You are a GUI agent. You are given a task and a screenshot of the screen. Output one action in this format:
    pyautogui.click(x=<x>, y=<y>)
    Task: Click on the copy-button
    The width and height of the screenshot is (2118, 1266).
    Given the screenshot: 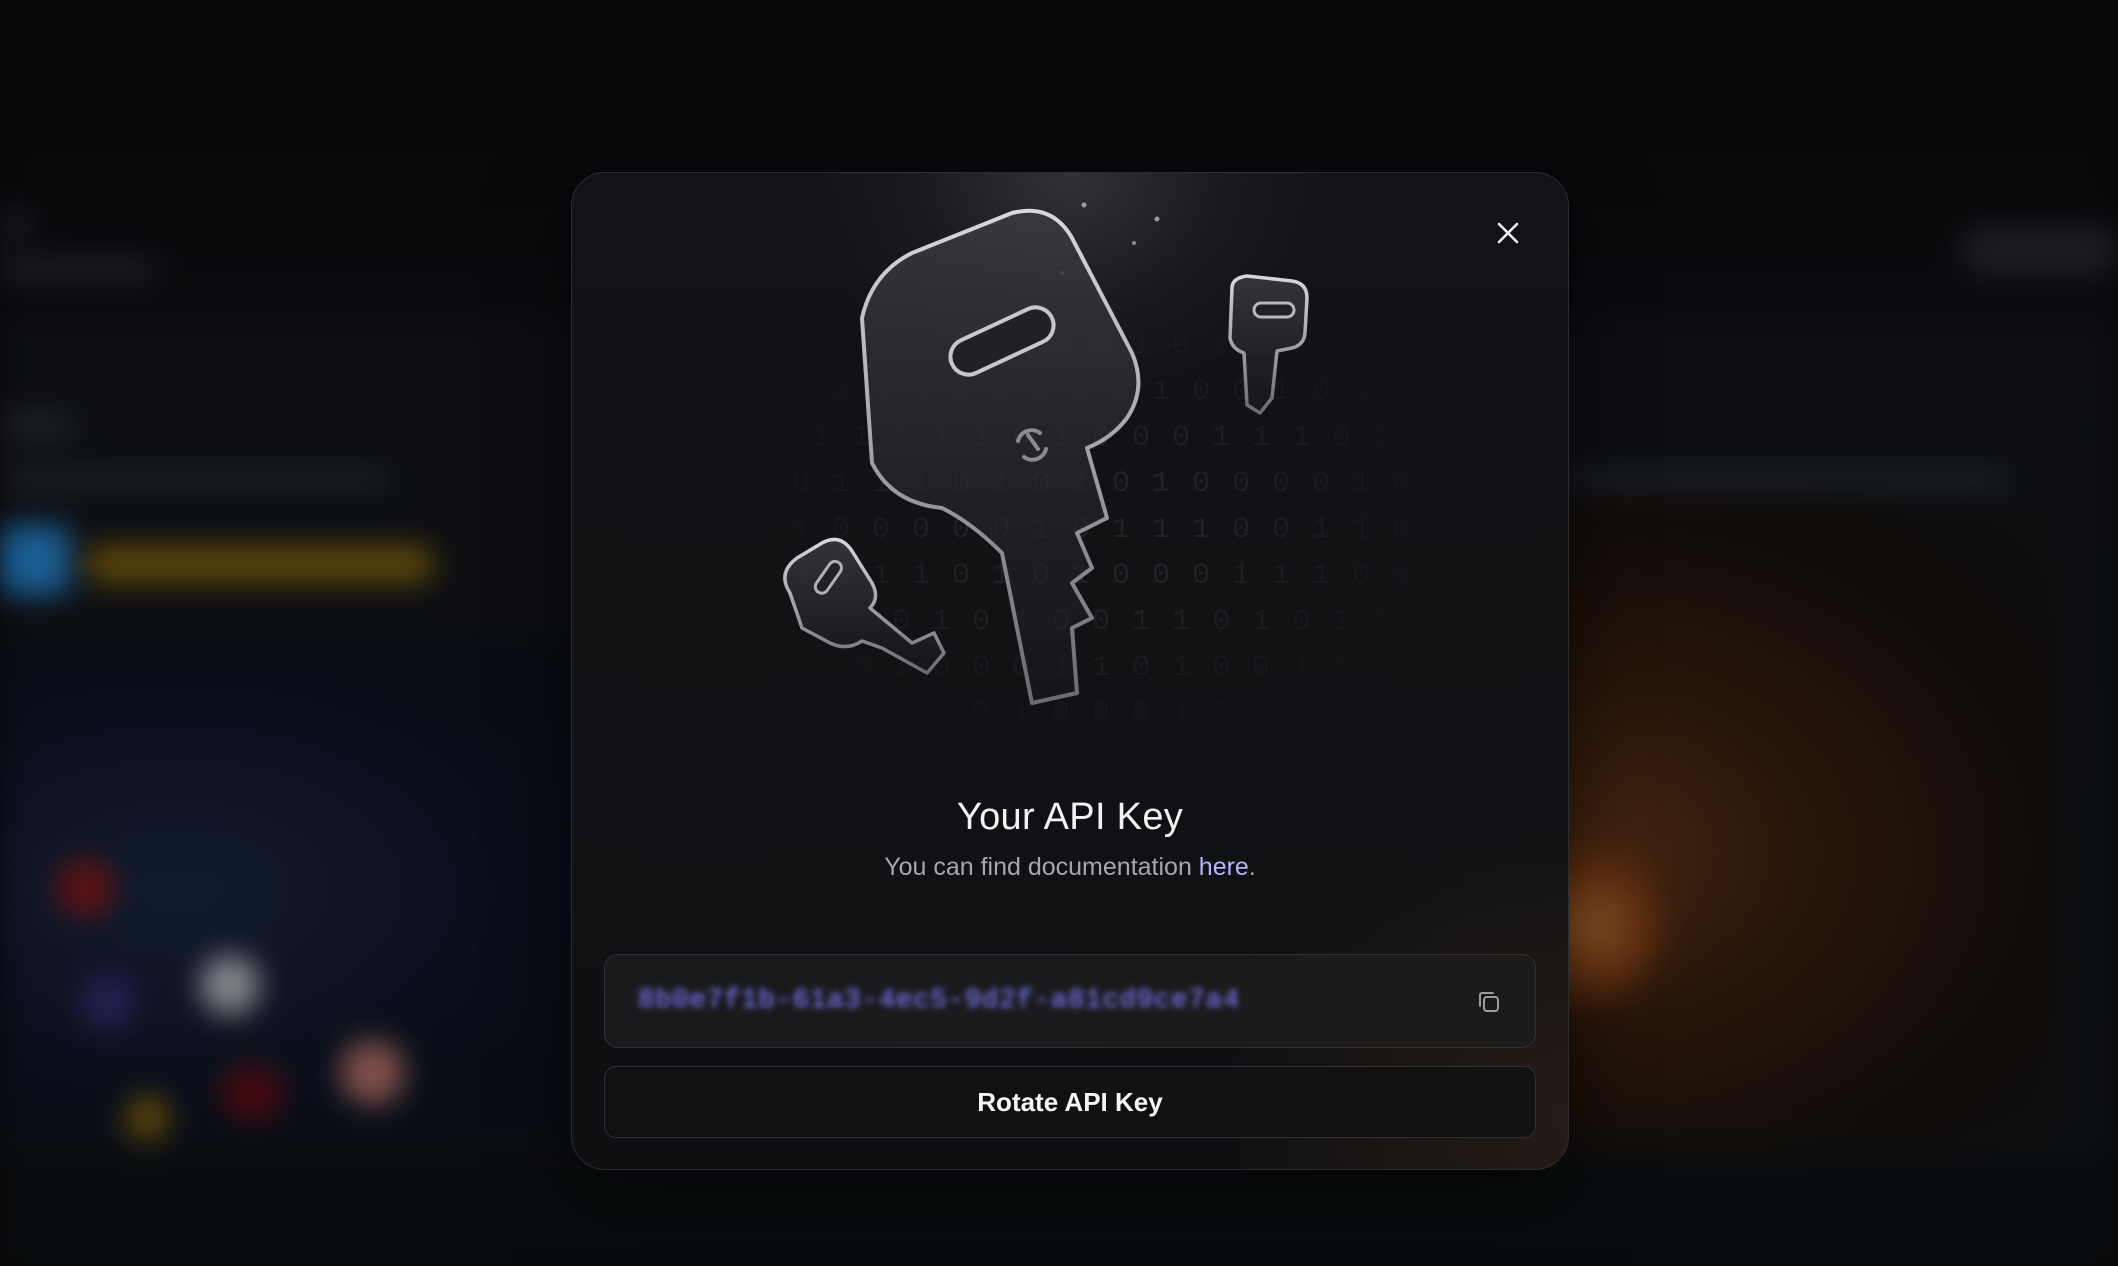 What is the action you would take?
    pyautogui.click(x=1489, y=1002)
    